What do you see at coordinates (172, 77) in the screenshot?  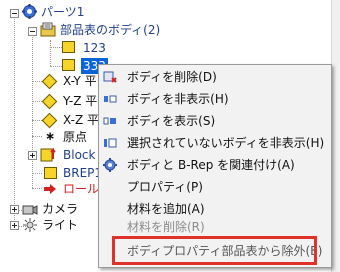 I see `menu-item-label: ボディを削除(D)` at bounding box center [172, 77].